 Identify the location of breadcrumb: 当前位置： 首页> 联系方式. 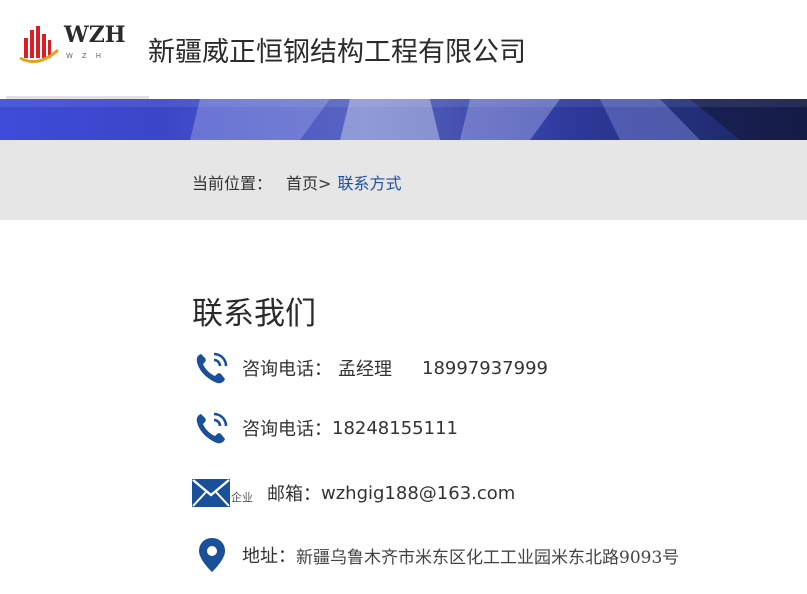
(296, 182).